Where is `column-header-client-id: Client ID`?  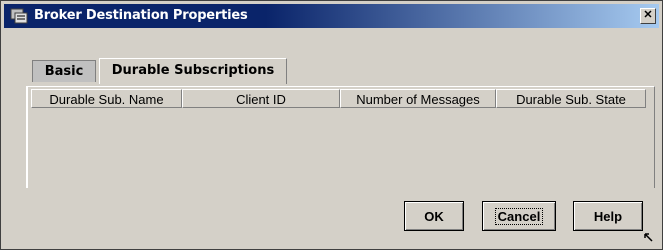 column-header-client-id: Client ID is located at coordinates (261, 98).